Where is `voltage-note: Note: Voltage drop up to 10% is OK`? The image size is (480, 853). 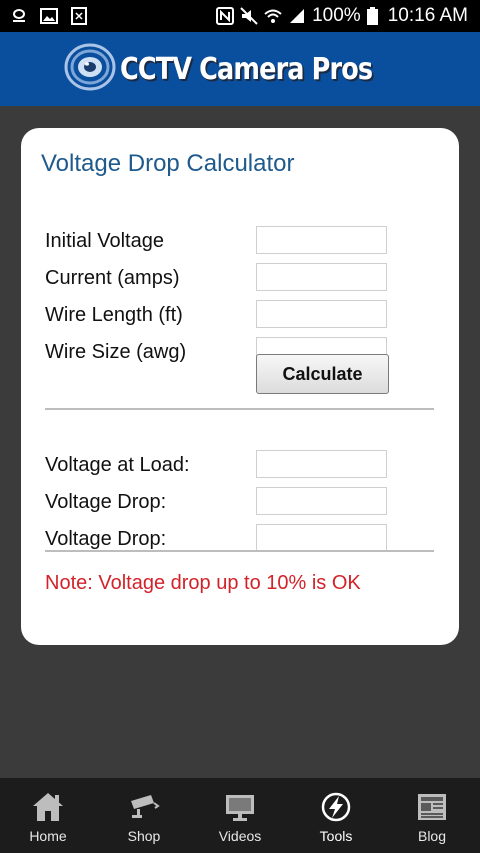 voltage-note: Note: Voltage drop up to 10% is OK is located at coordinates (203, 583).